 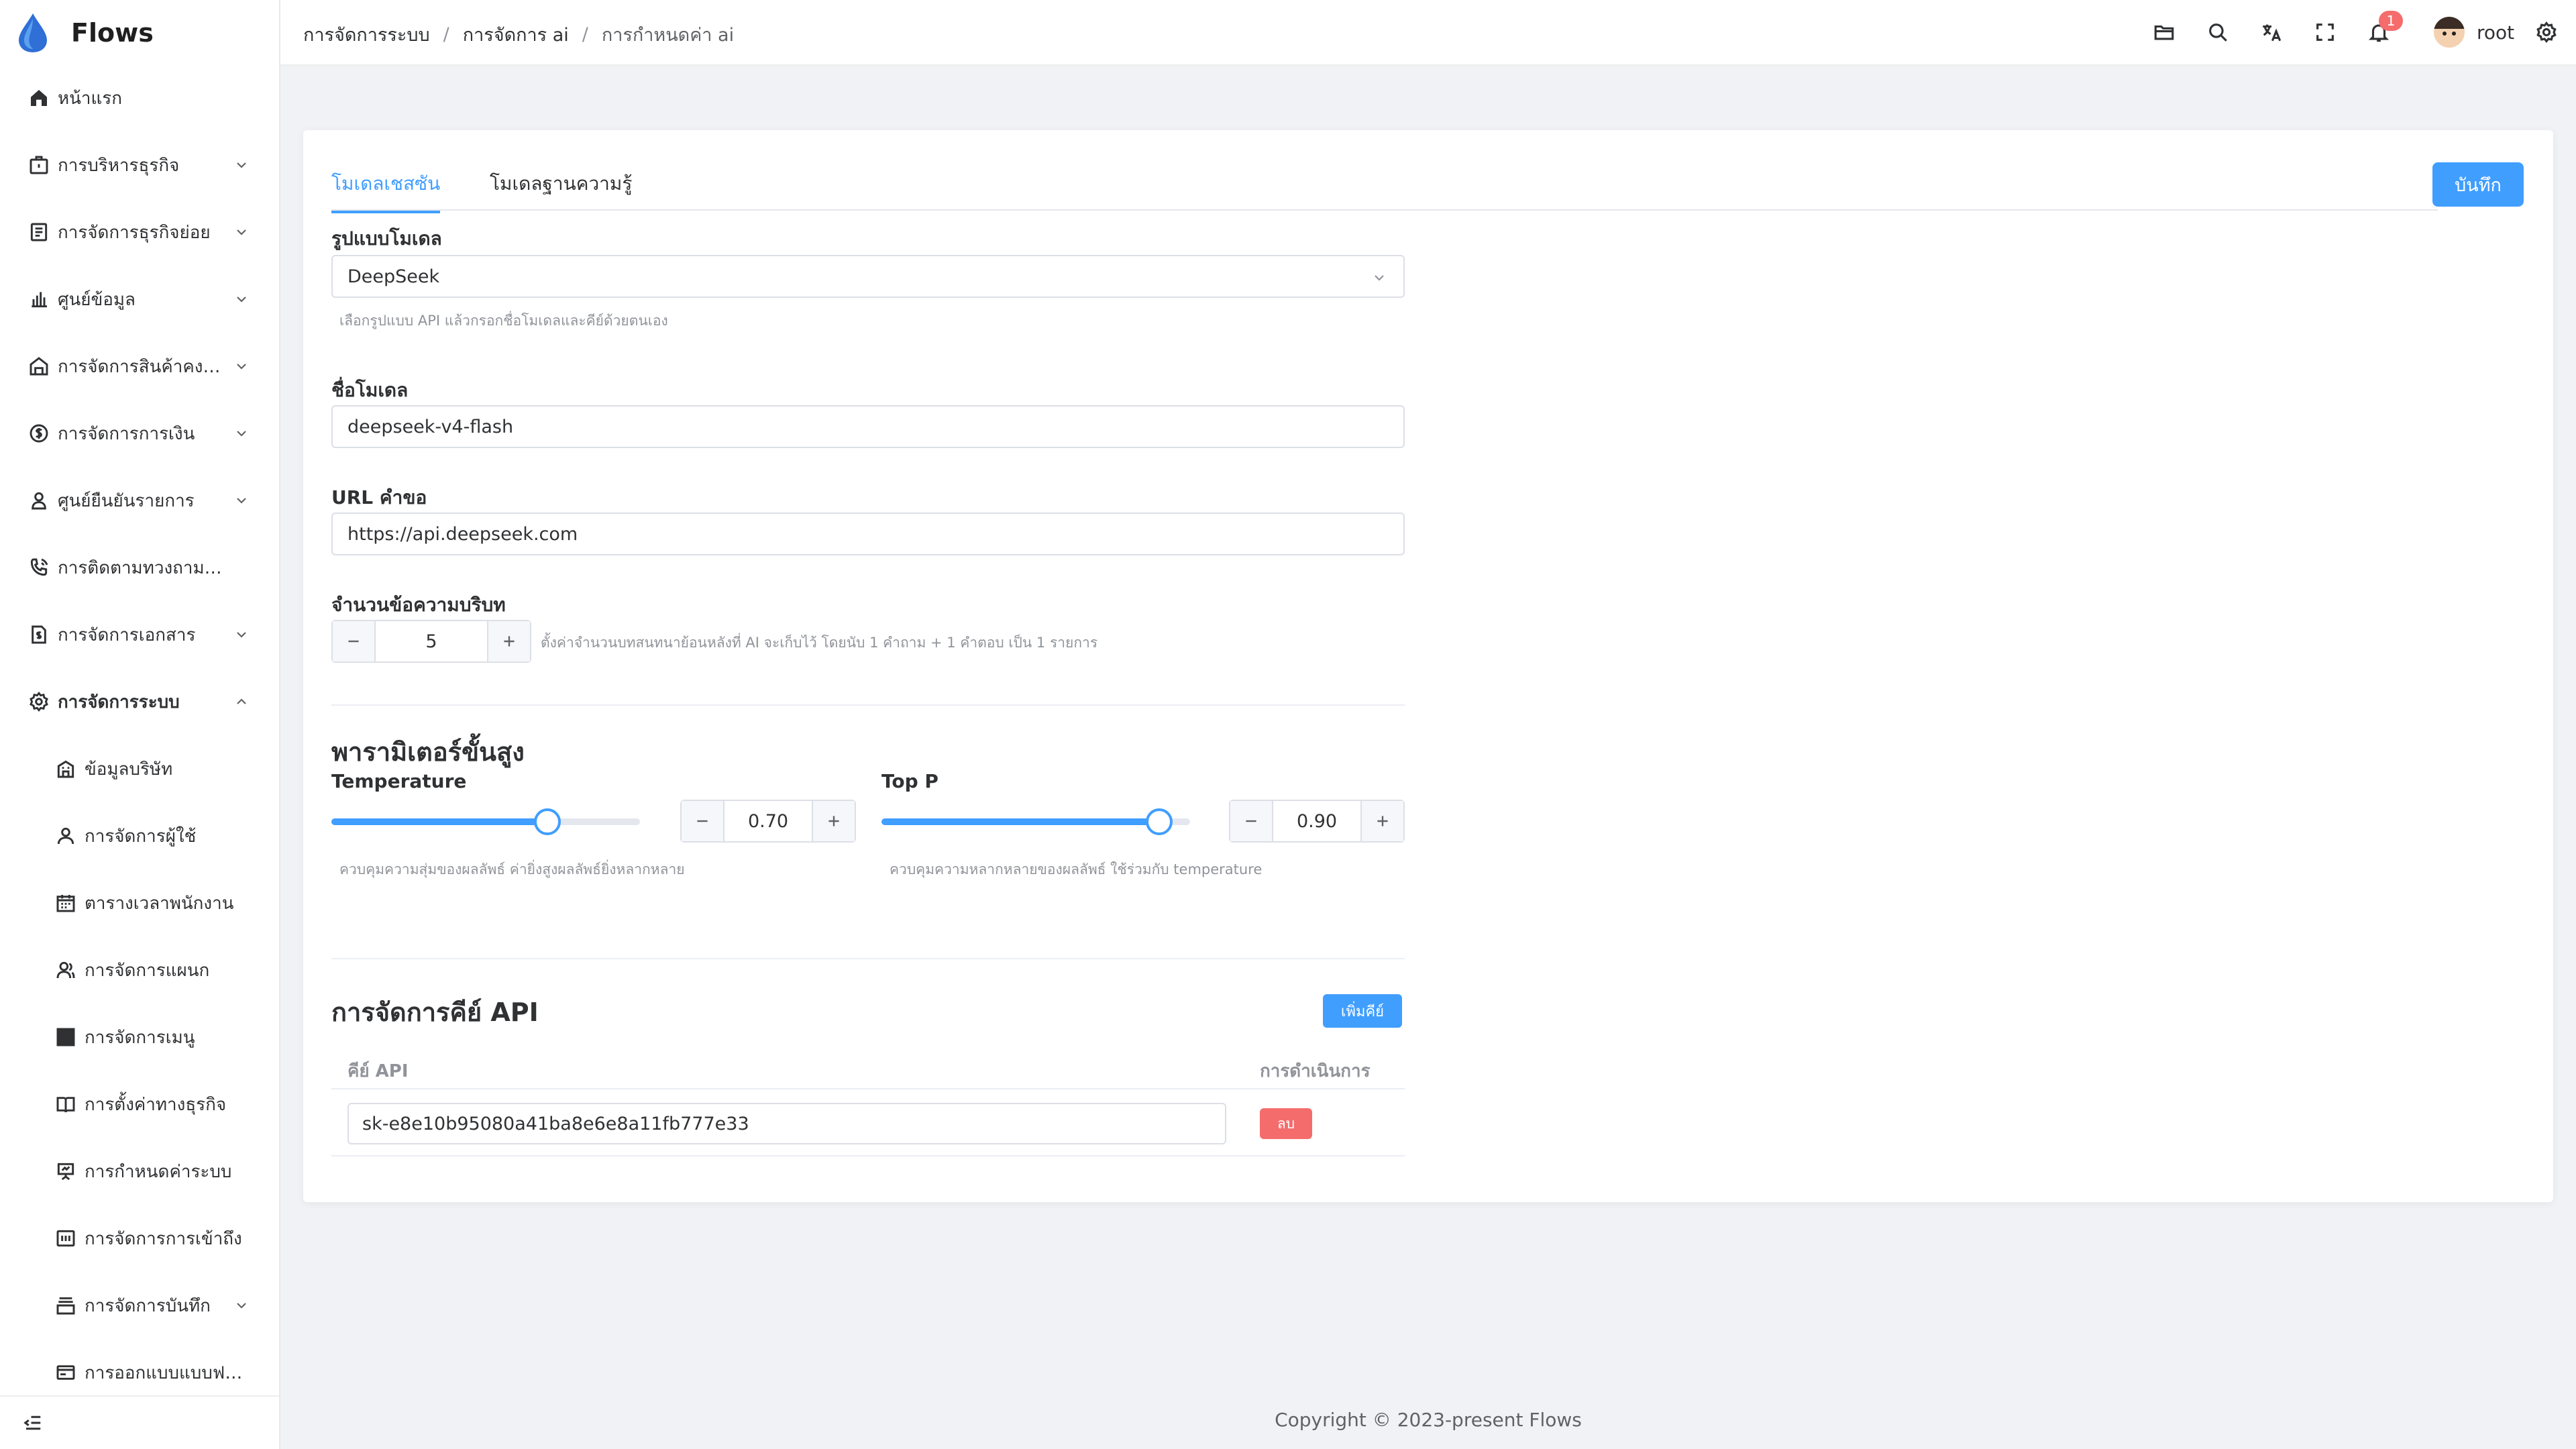 What do you see at coordinates (399, 781) in the screenshot?
I see `temperature-label: Temperature` at bounding box center [399, 781].